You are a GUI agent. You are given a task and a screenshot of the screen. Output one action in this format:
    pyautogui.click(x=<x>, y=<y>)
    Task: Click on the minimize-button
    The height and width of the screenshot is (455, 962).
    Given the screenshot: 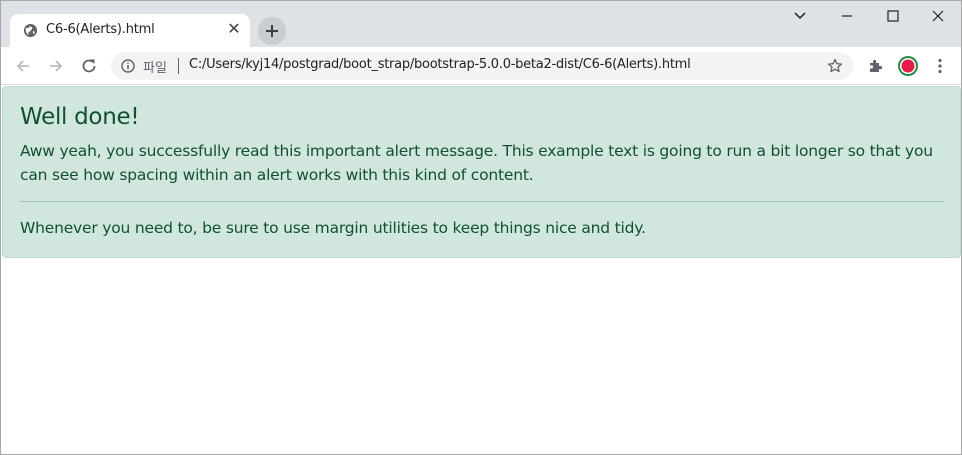 What is the action you would take?
    pyautogui.click(x=847, y=16)
    